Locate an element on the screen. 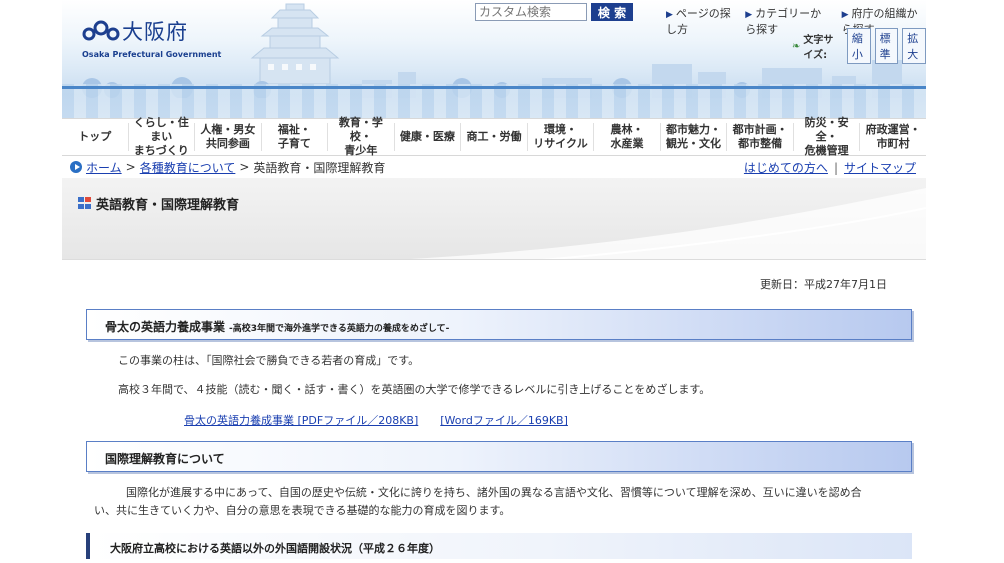 The height and width of the screenshot is (563, 1004). osaka-mark-icon is located at coordinates (101, 30).